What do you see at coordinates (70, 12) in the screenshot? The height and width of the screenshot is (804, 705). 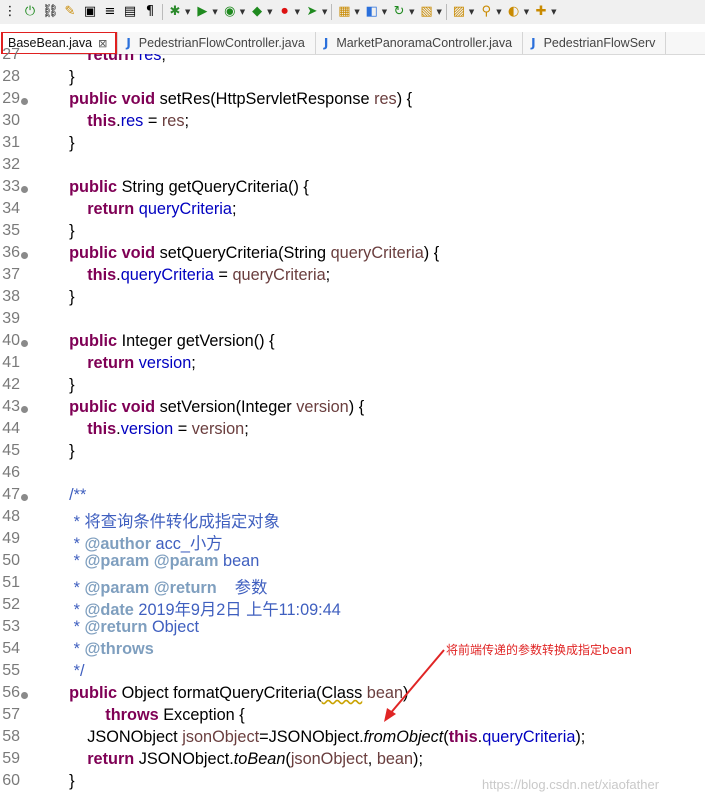 I see `highlight-icon: ✎` at bounding box center [70, 12].